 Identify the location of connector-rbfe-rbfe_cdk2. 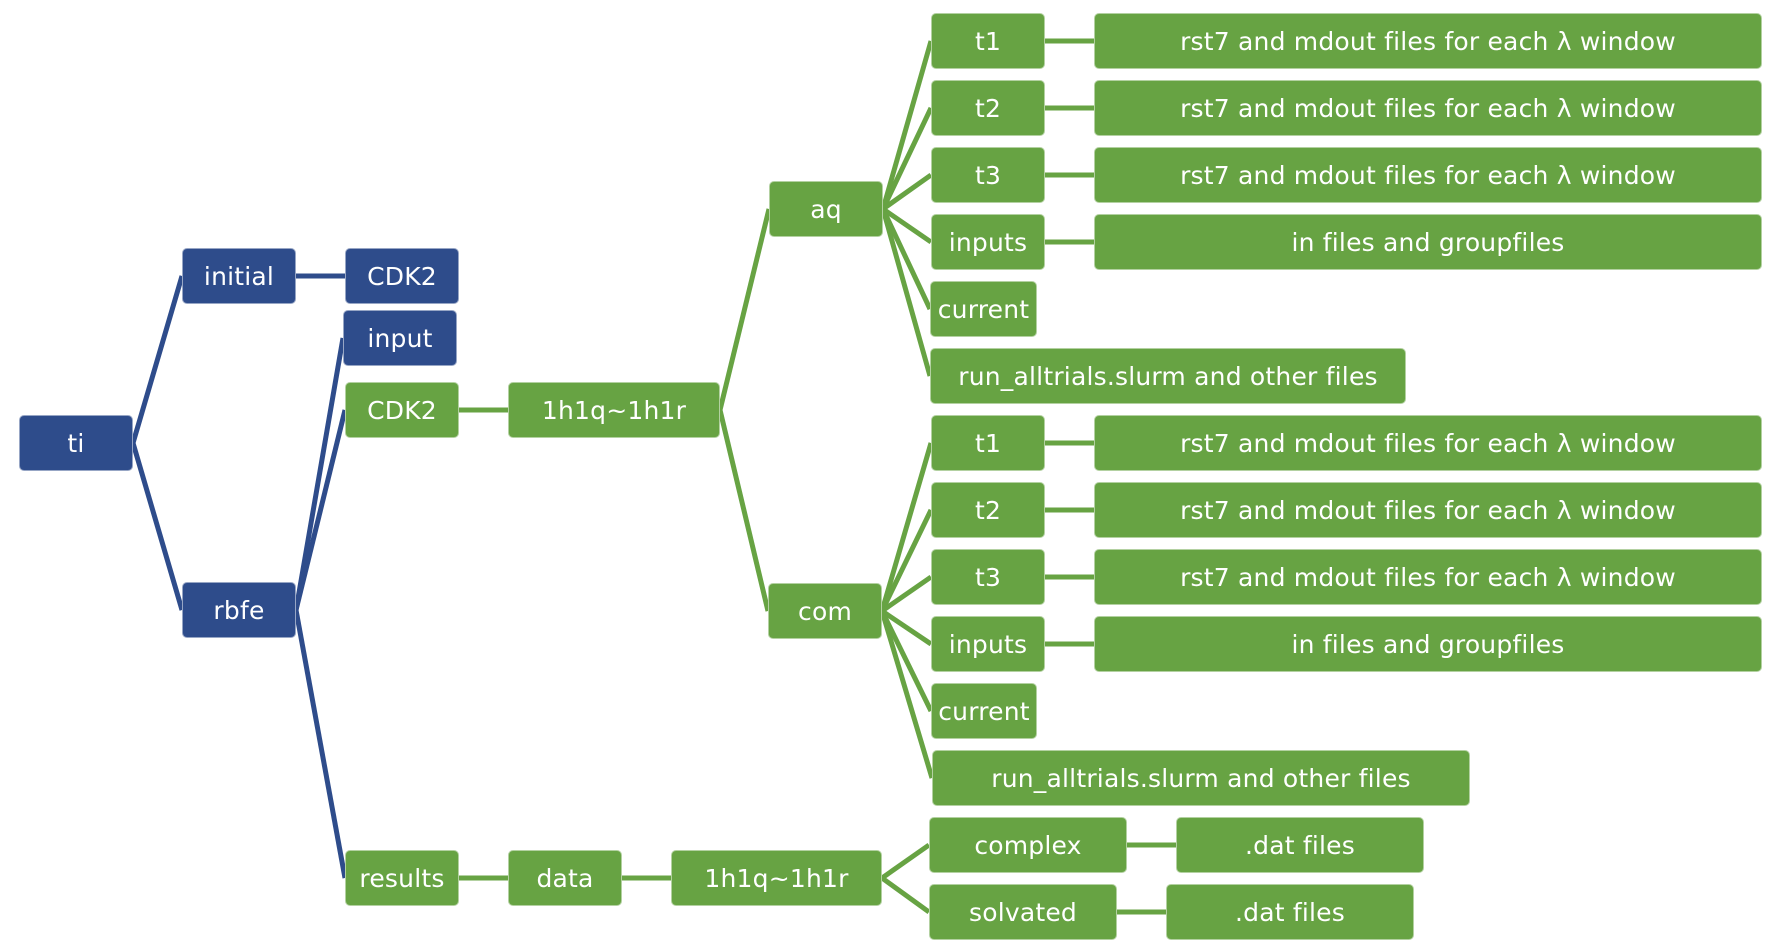
(320, 510).